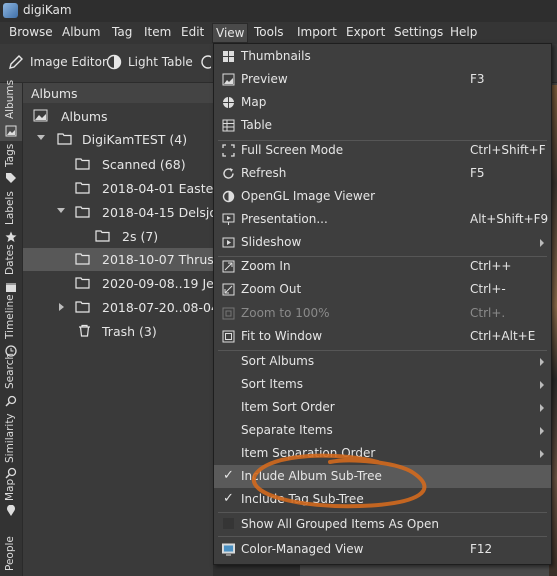  I want to click on tab-labels: Labels, so click(11, 218).